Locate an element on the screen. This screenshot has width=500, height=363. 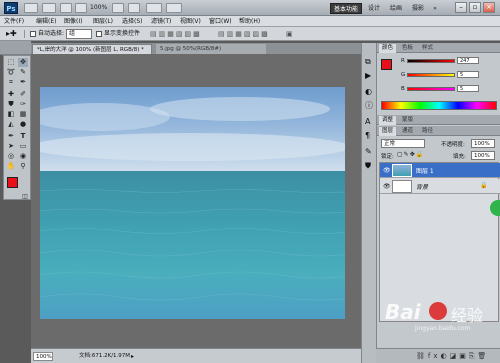
workspace-essentials: 基本功能 is located at coordinates (346, 8).